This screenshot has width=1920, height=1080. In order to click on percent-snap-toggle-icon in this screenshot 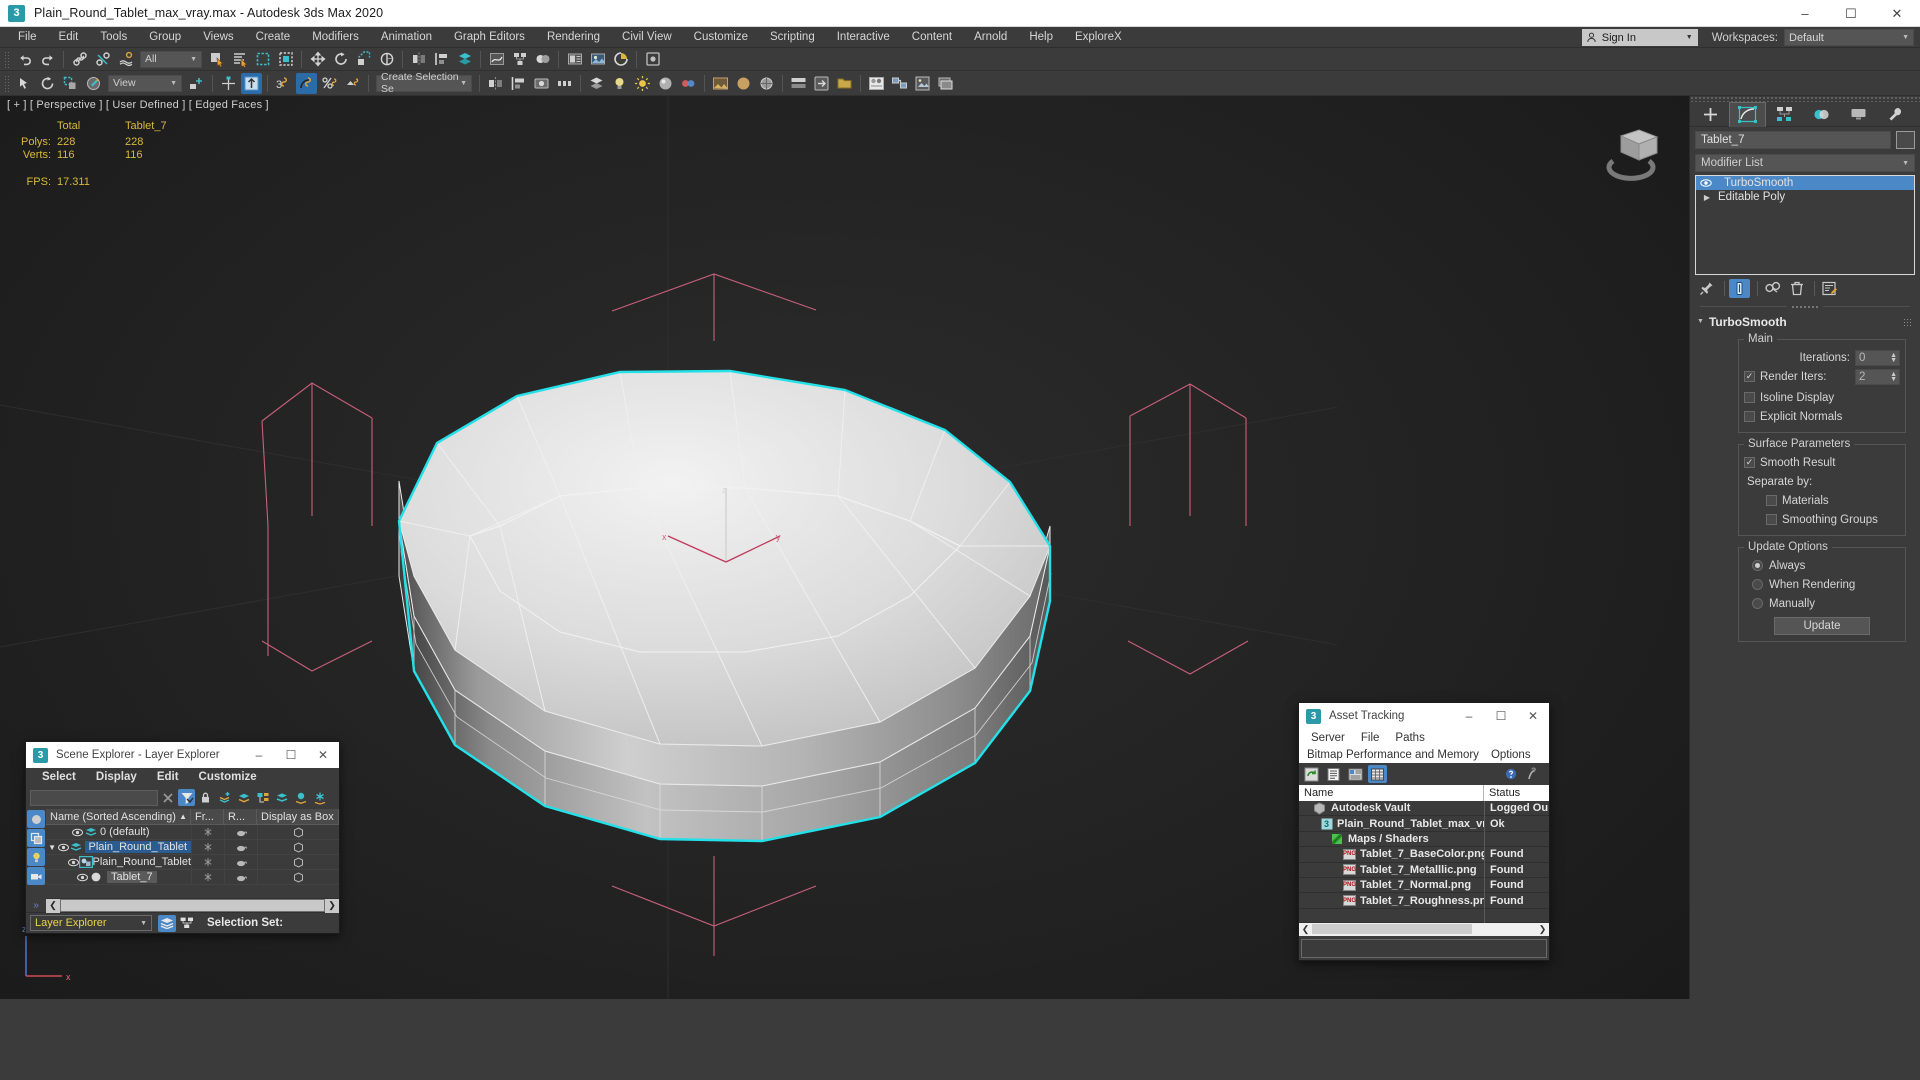, I will do `click(329, 83)`.